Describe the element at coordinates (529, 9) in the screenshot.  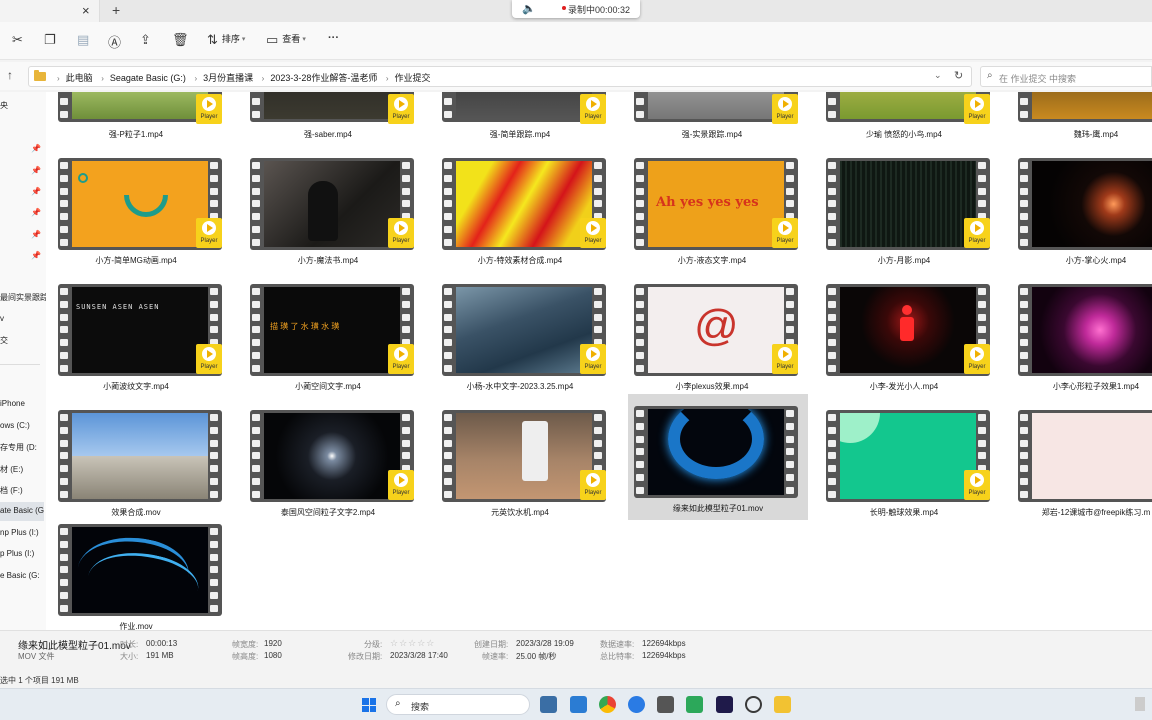
I see `speaker-icon: 🔈` at that location.